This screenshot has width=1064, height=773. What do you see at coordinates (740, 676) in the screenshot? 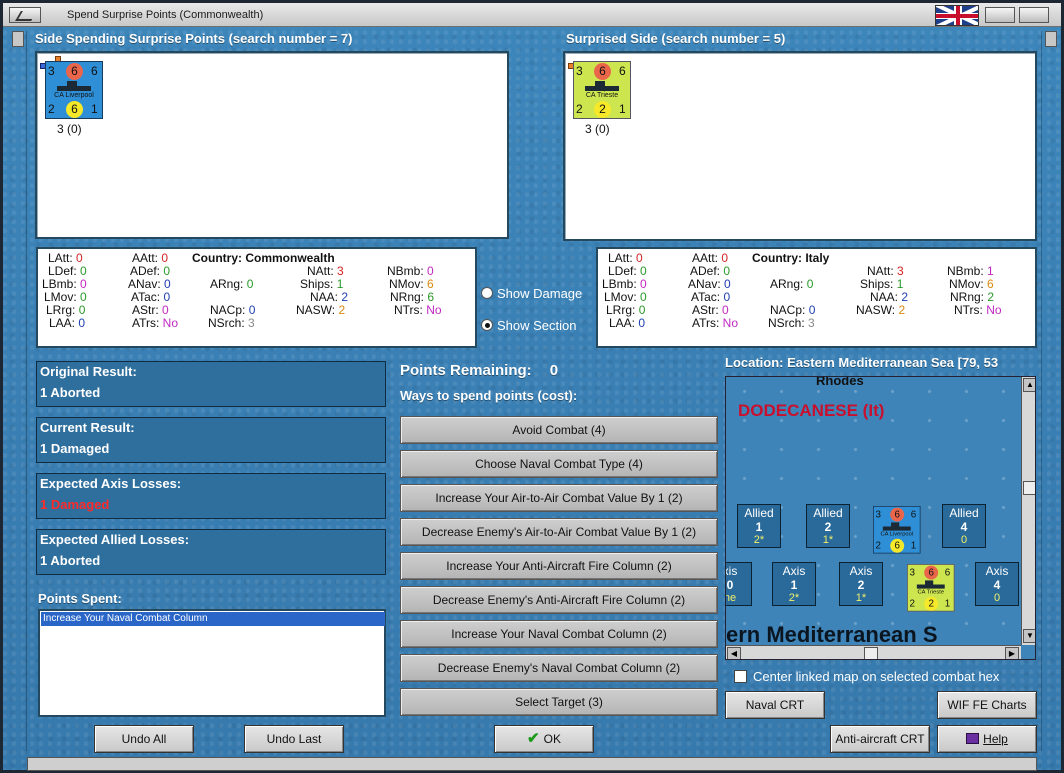
I see `center-linked-map-checkbox` at bounding box center [740, 676].